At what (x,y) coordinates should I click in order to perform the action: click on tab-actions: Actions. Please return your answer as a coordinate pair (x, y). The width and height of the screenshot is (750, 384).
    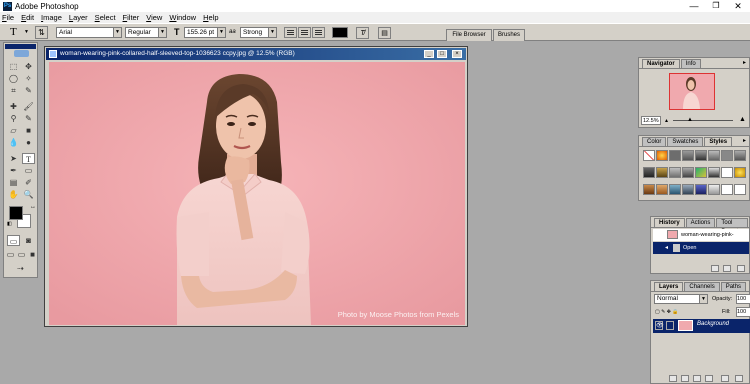
    Looking at the image, I should click on (700, 222).